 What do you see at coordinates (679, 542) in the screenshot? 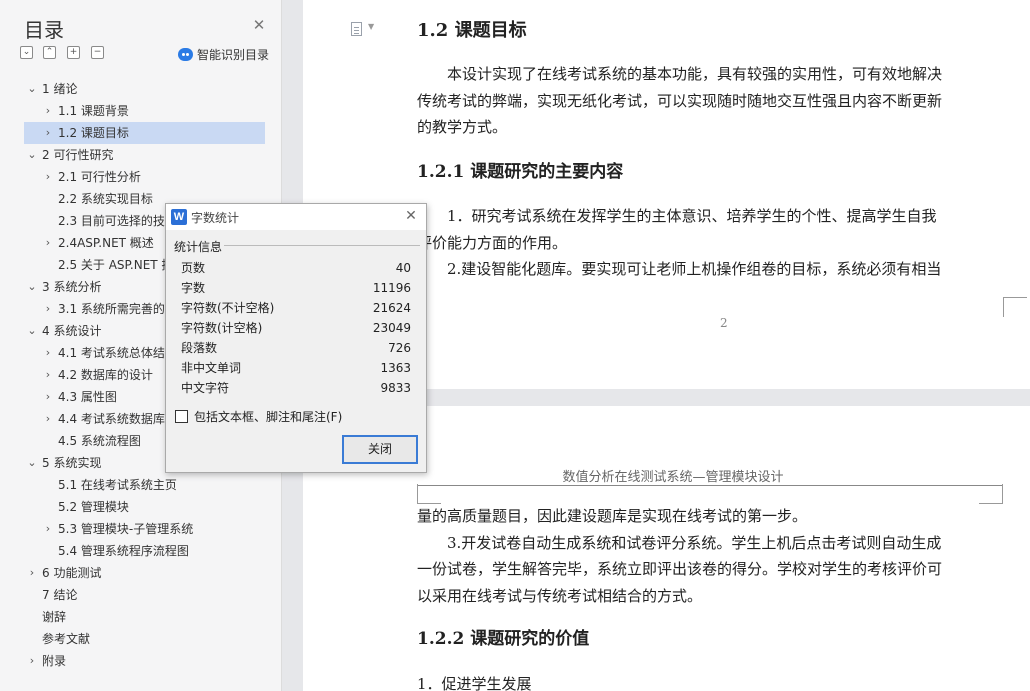
I see `text-line: 3.开发试卷自动生成系统和试卷评分系统。学生上机后点击考试则自动生成` at bounding box center [679, 542].